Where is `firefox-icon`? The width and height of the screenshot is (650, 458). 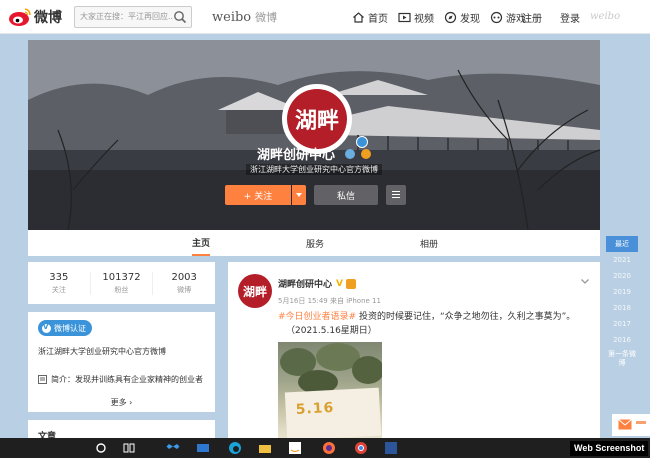
firefox-icon is located at coordinates (329, 448).